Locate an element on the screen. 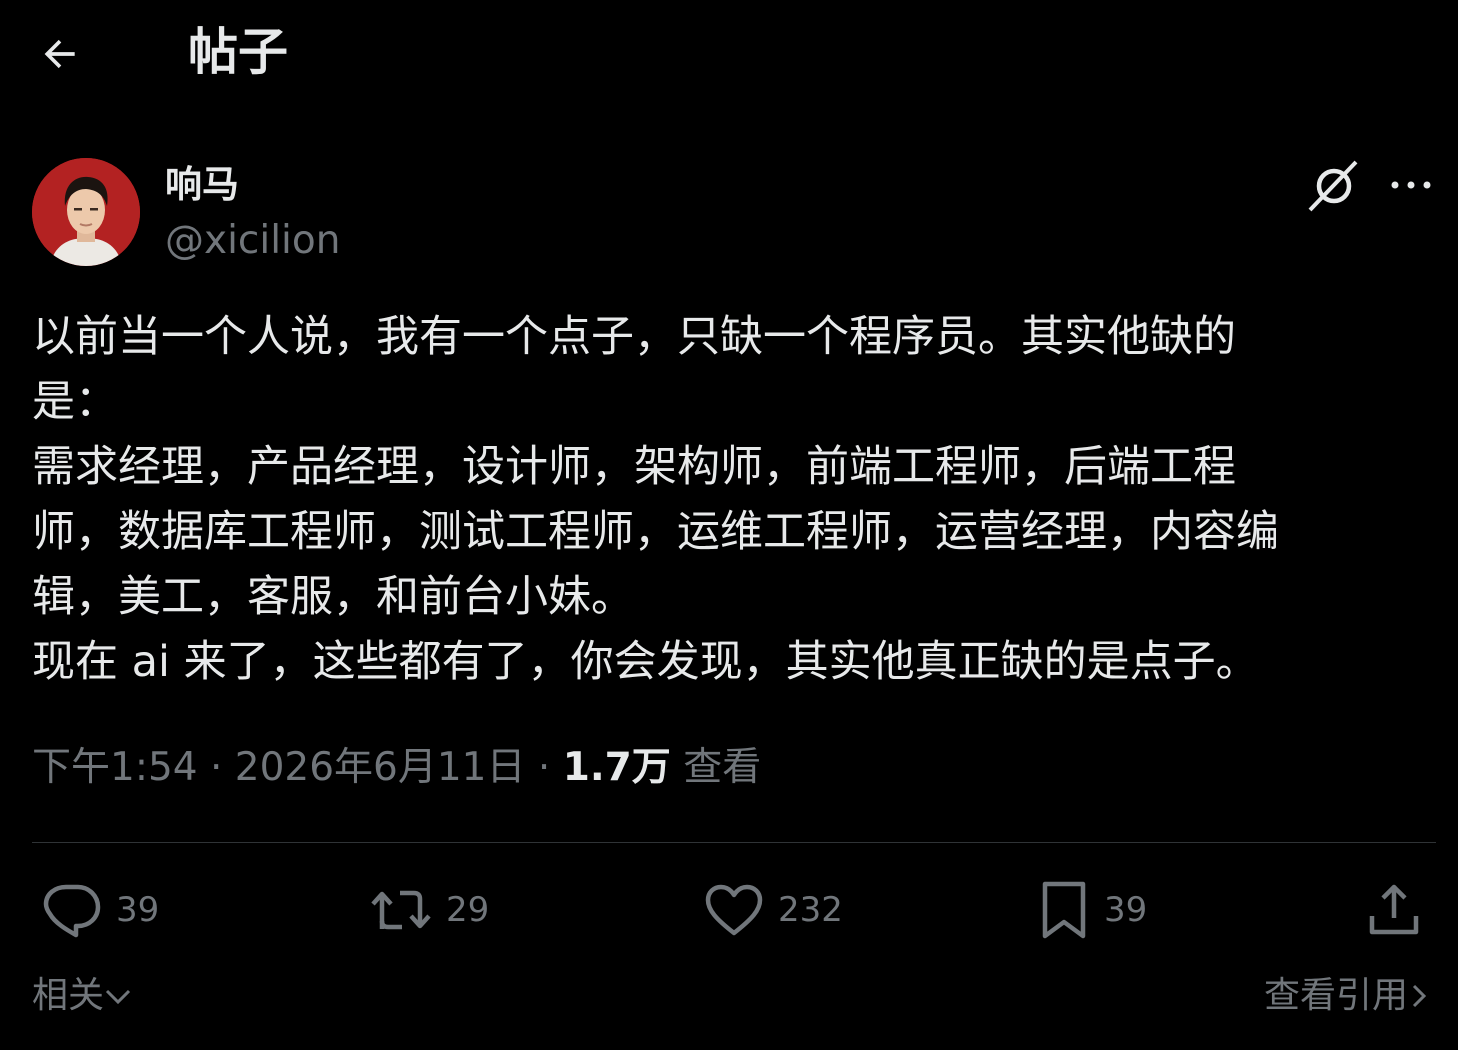 The height and width of the screenshot is (1050, 1458). heart-icon is located at coordinates (734, 910).